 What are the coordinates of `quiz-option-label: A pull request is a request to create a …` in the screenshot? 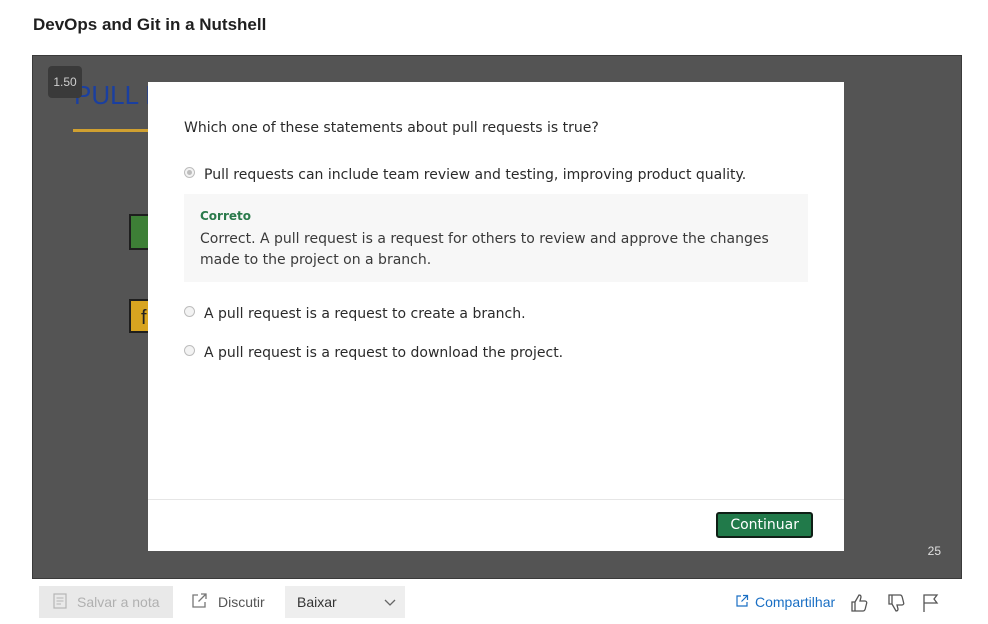 It's located at (365, 314).